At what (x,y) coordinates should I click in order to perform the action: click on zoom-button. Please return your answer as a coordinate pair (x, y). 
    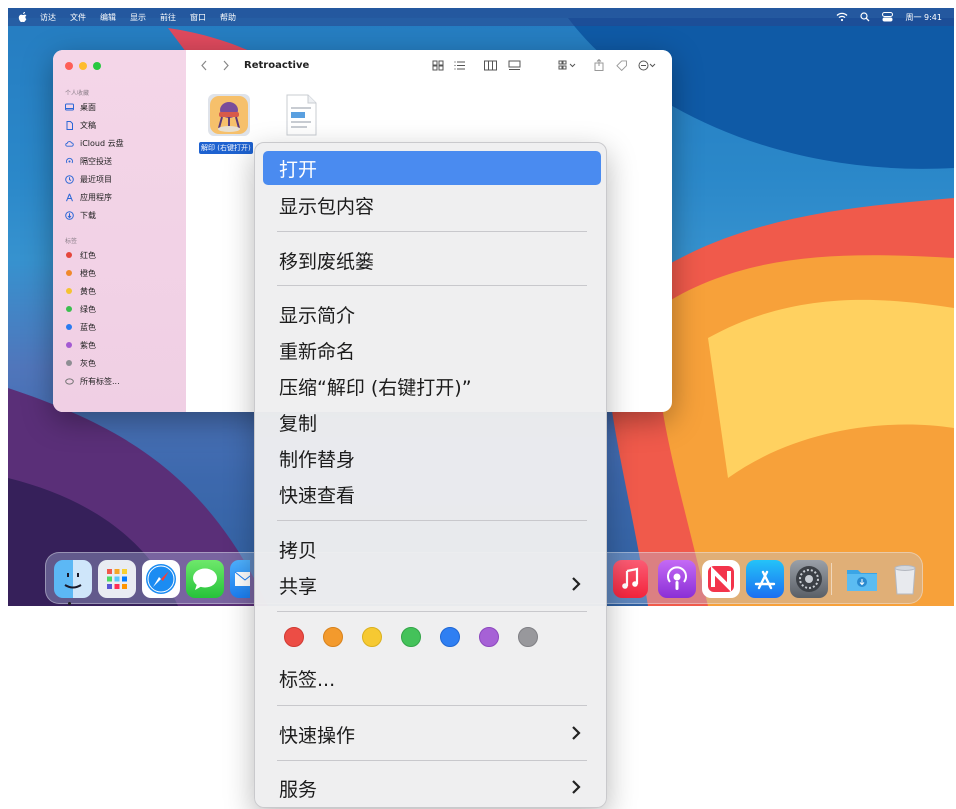
    Looking at the image, I should click on (97, 66).